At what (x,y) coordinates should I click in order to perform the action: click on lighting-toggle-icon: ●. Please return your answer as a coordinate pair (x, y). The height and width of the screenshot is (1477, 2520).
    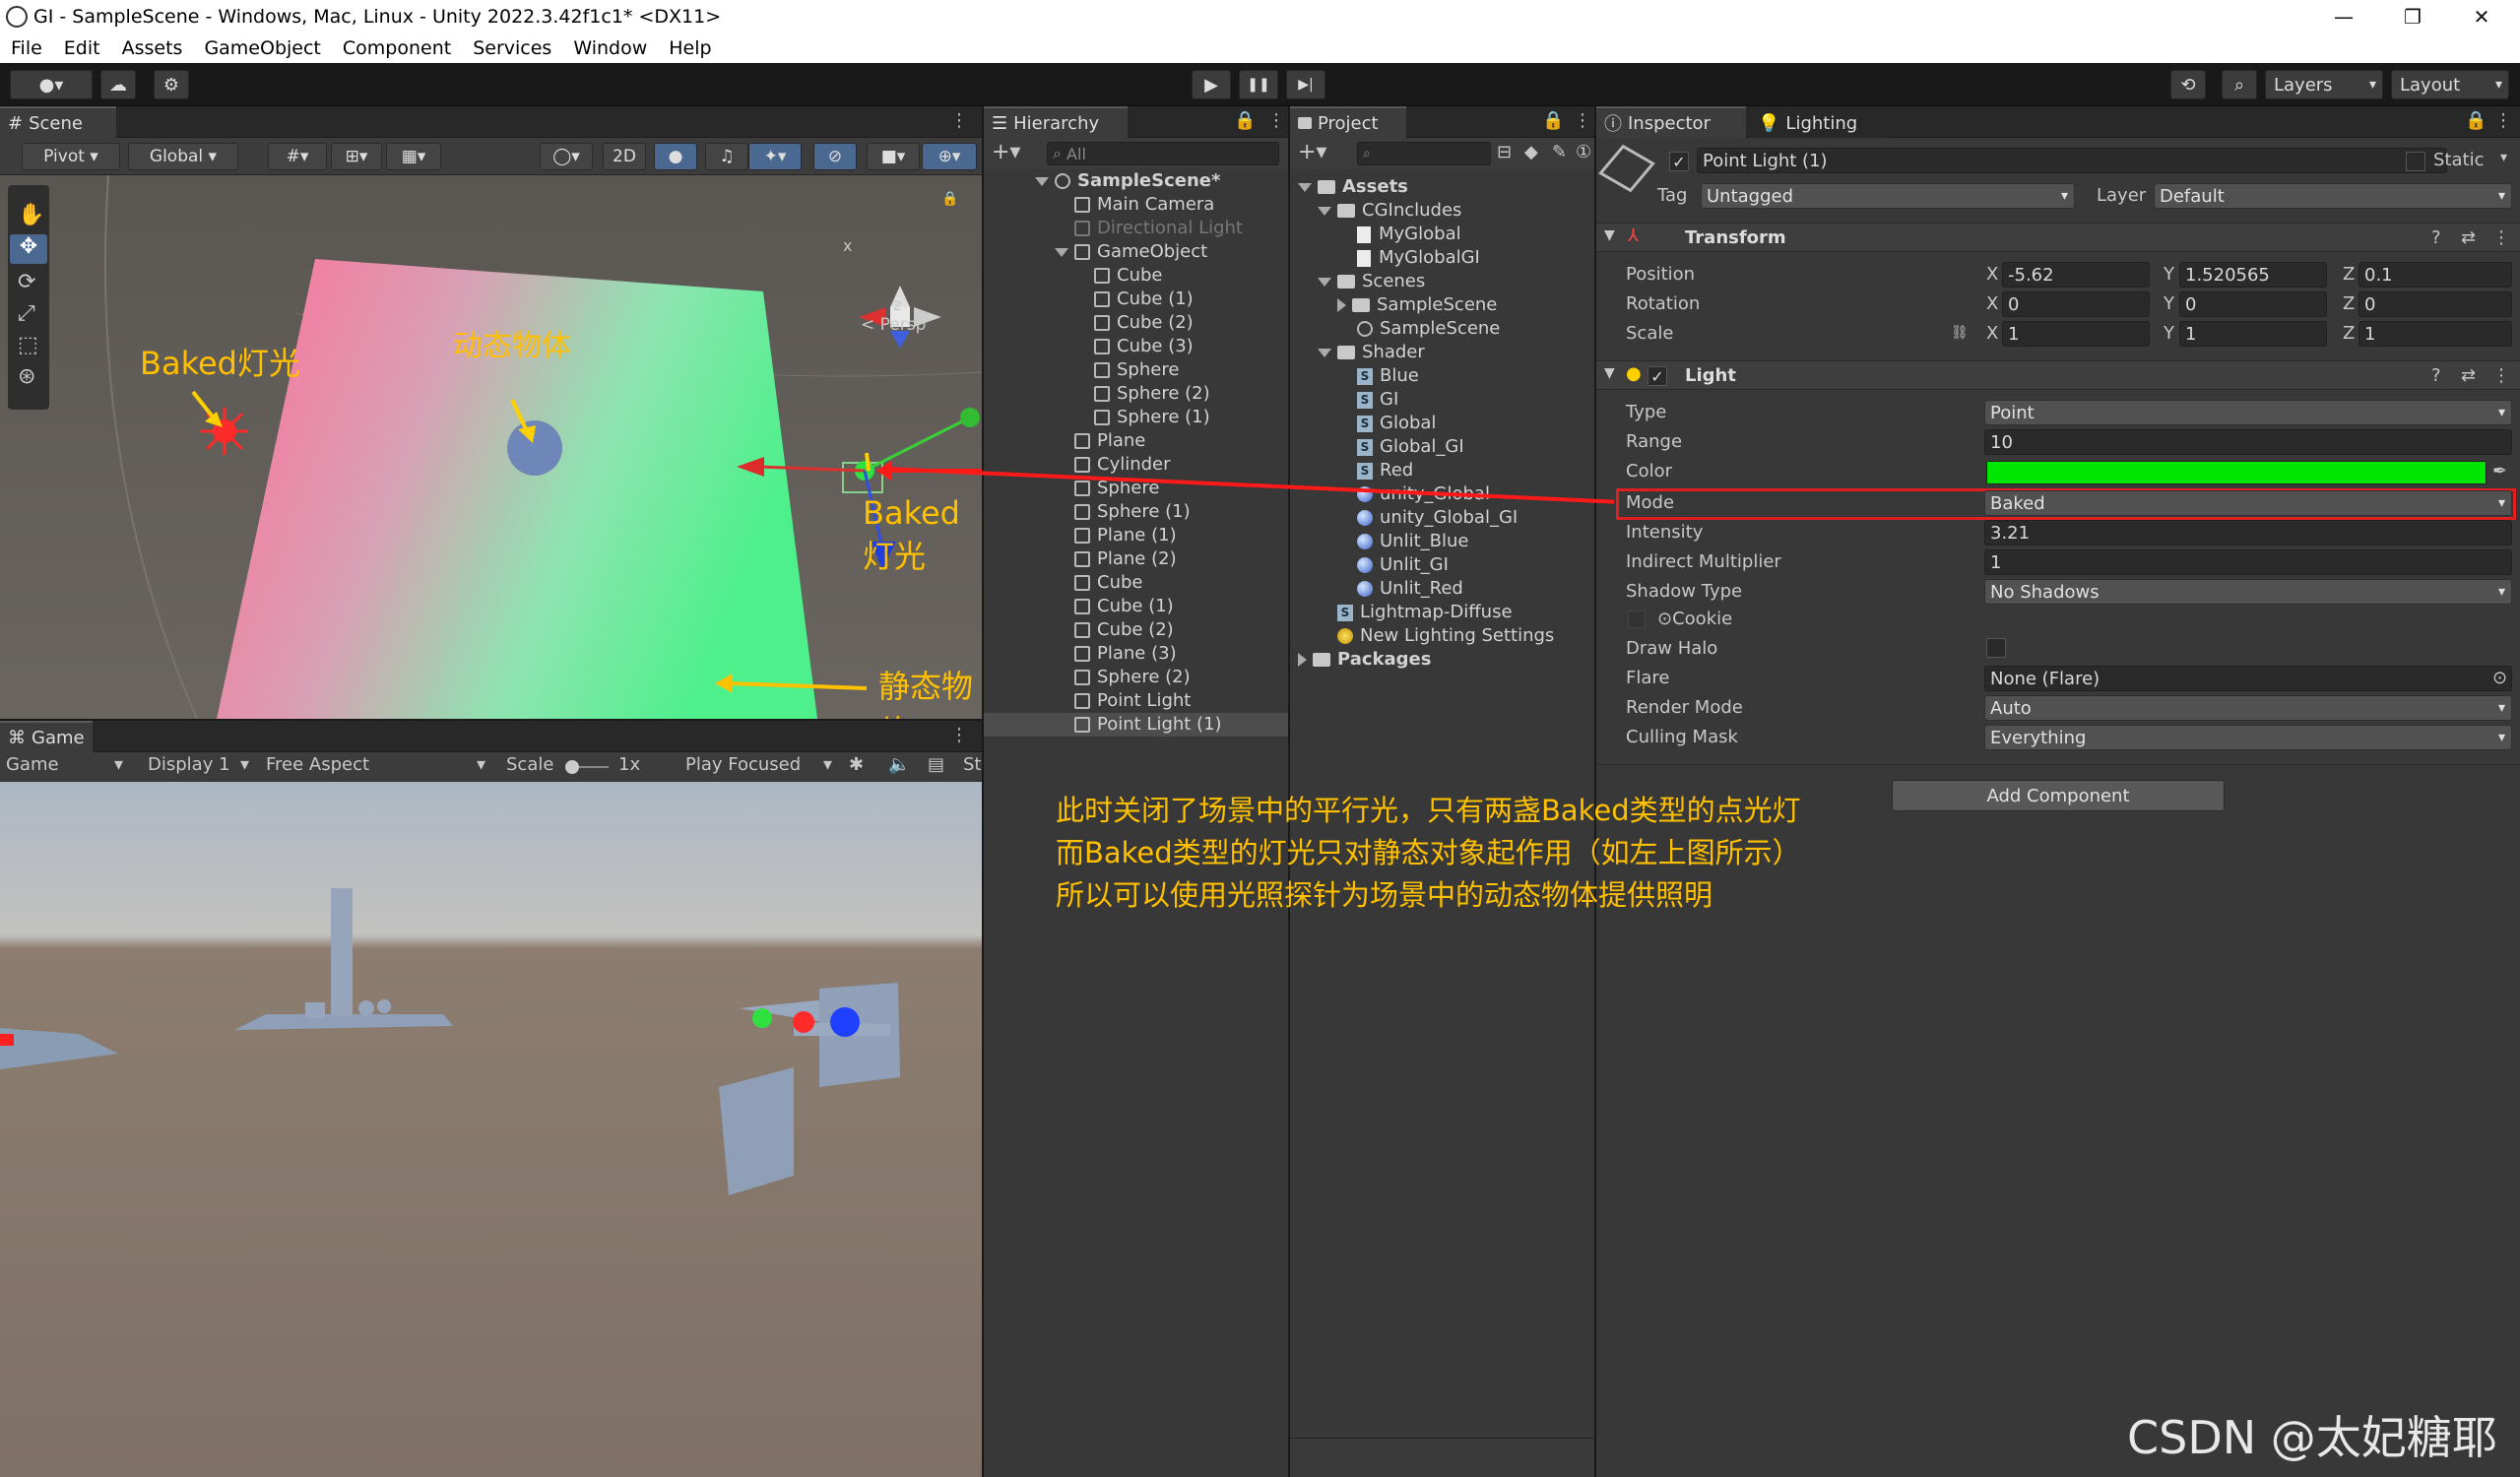
    Looking at the image, I should click on (675, 157).